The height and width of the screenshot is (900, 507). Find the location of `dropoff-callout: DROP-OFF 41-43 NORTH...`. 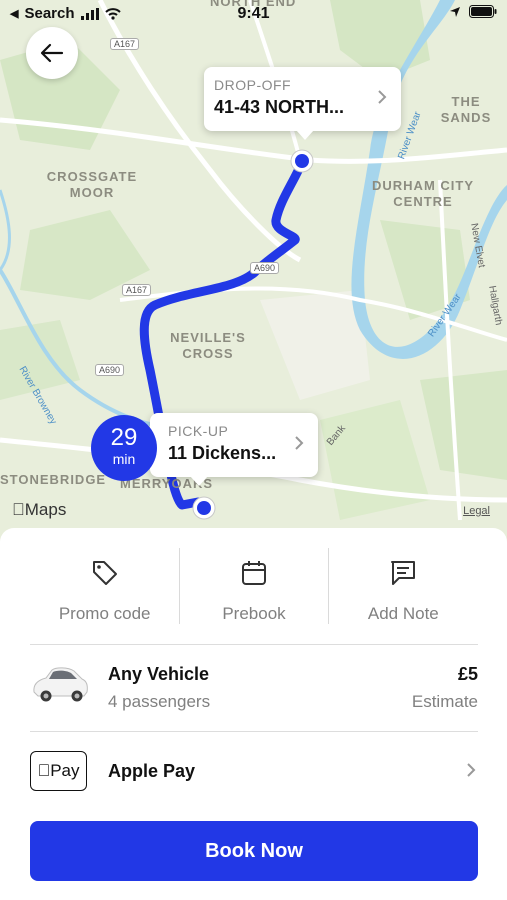

dropoff-callout: DROP-OFF 41-43 NORTH... is located at coordinates (302, 103).